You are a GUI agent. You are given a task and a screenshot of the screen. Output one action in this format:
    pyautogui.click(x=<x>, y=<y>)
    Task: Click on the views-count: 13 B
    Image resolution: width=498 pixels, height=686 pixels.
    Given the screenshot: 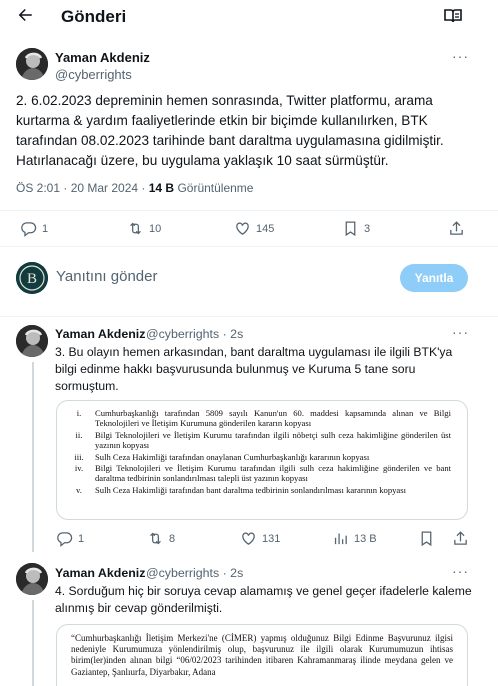 What is the action you would take?
    pyautogui.click(x=365, y=538)
    